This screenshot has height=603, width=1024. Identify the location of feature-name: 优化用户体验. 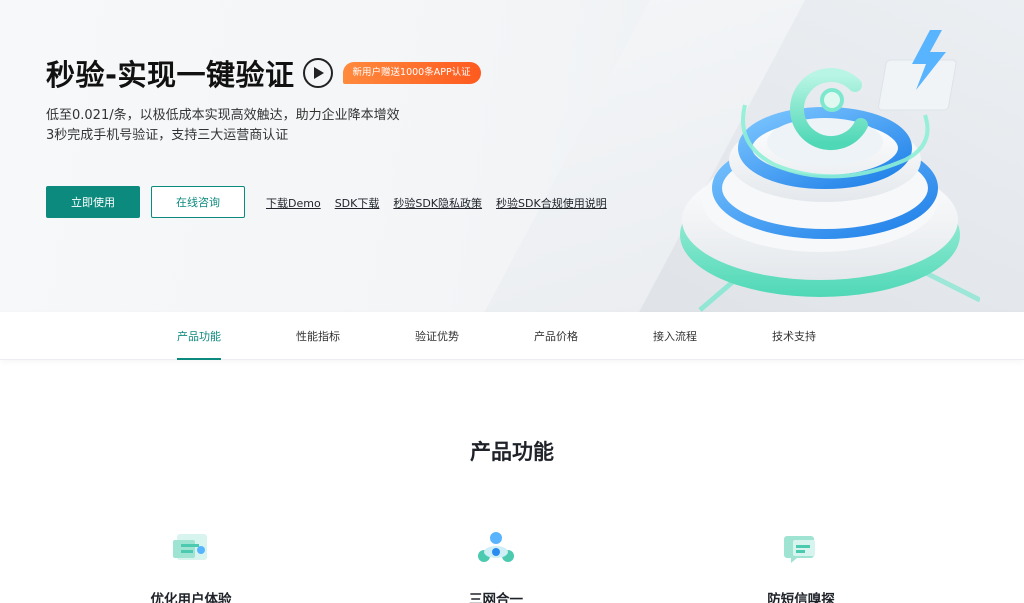
(191, 597).